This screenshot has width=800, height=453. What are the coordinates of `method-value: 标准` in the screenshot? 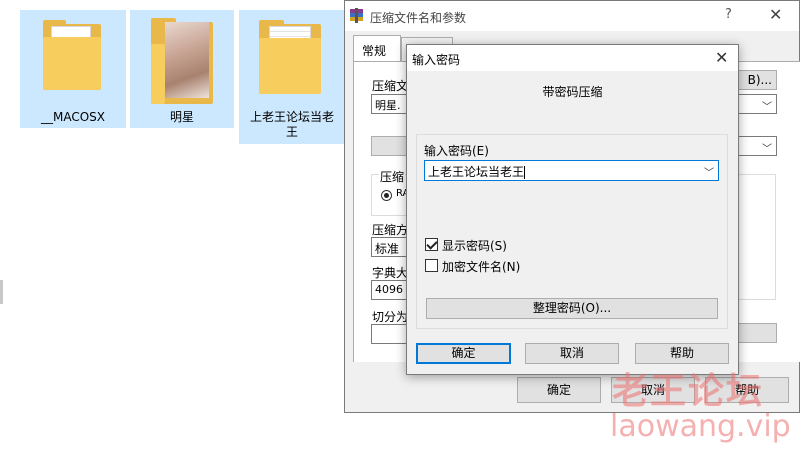 It's located at (387, 249).